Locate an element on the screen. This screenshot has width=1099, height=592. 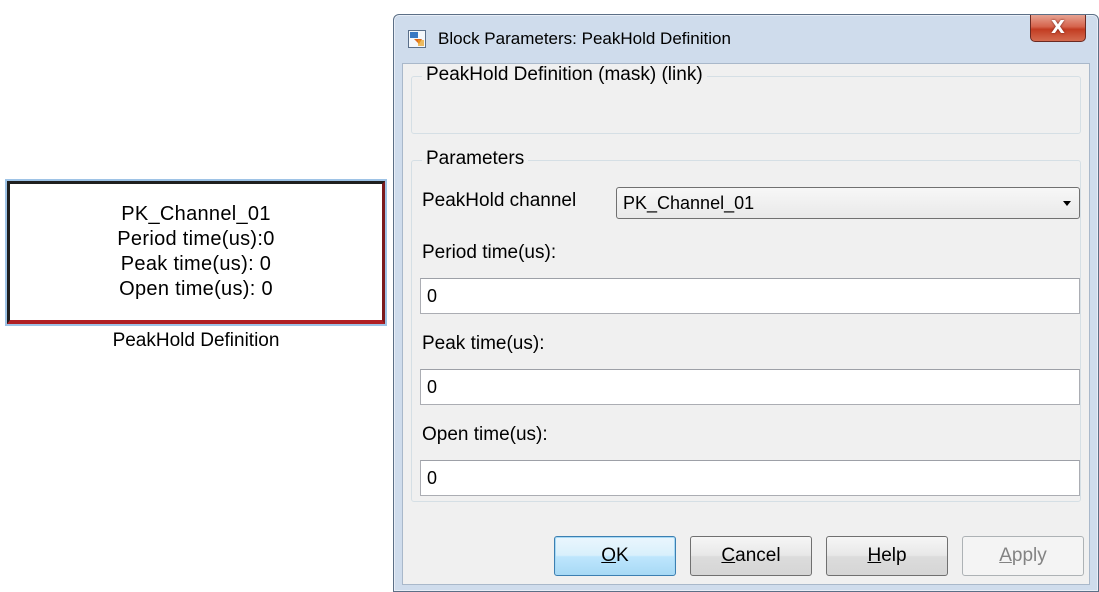
dialog-title: Block Parameters: PeakHold Definition is located at coordinates (584, 38).